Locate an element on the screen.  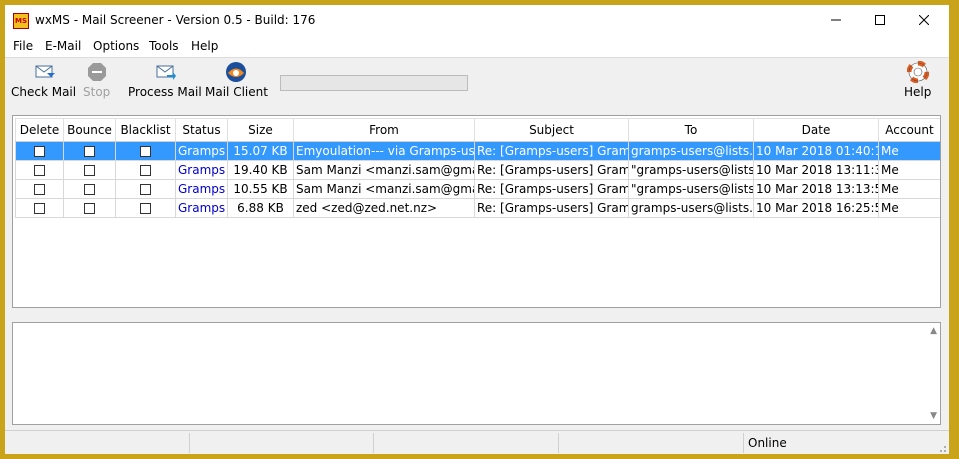
mail-client-button: Mail Client is located at coordinates (236, 80).